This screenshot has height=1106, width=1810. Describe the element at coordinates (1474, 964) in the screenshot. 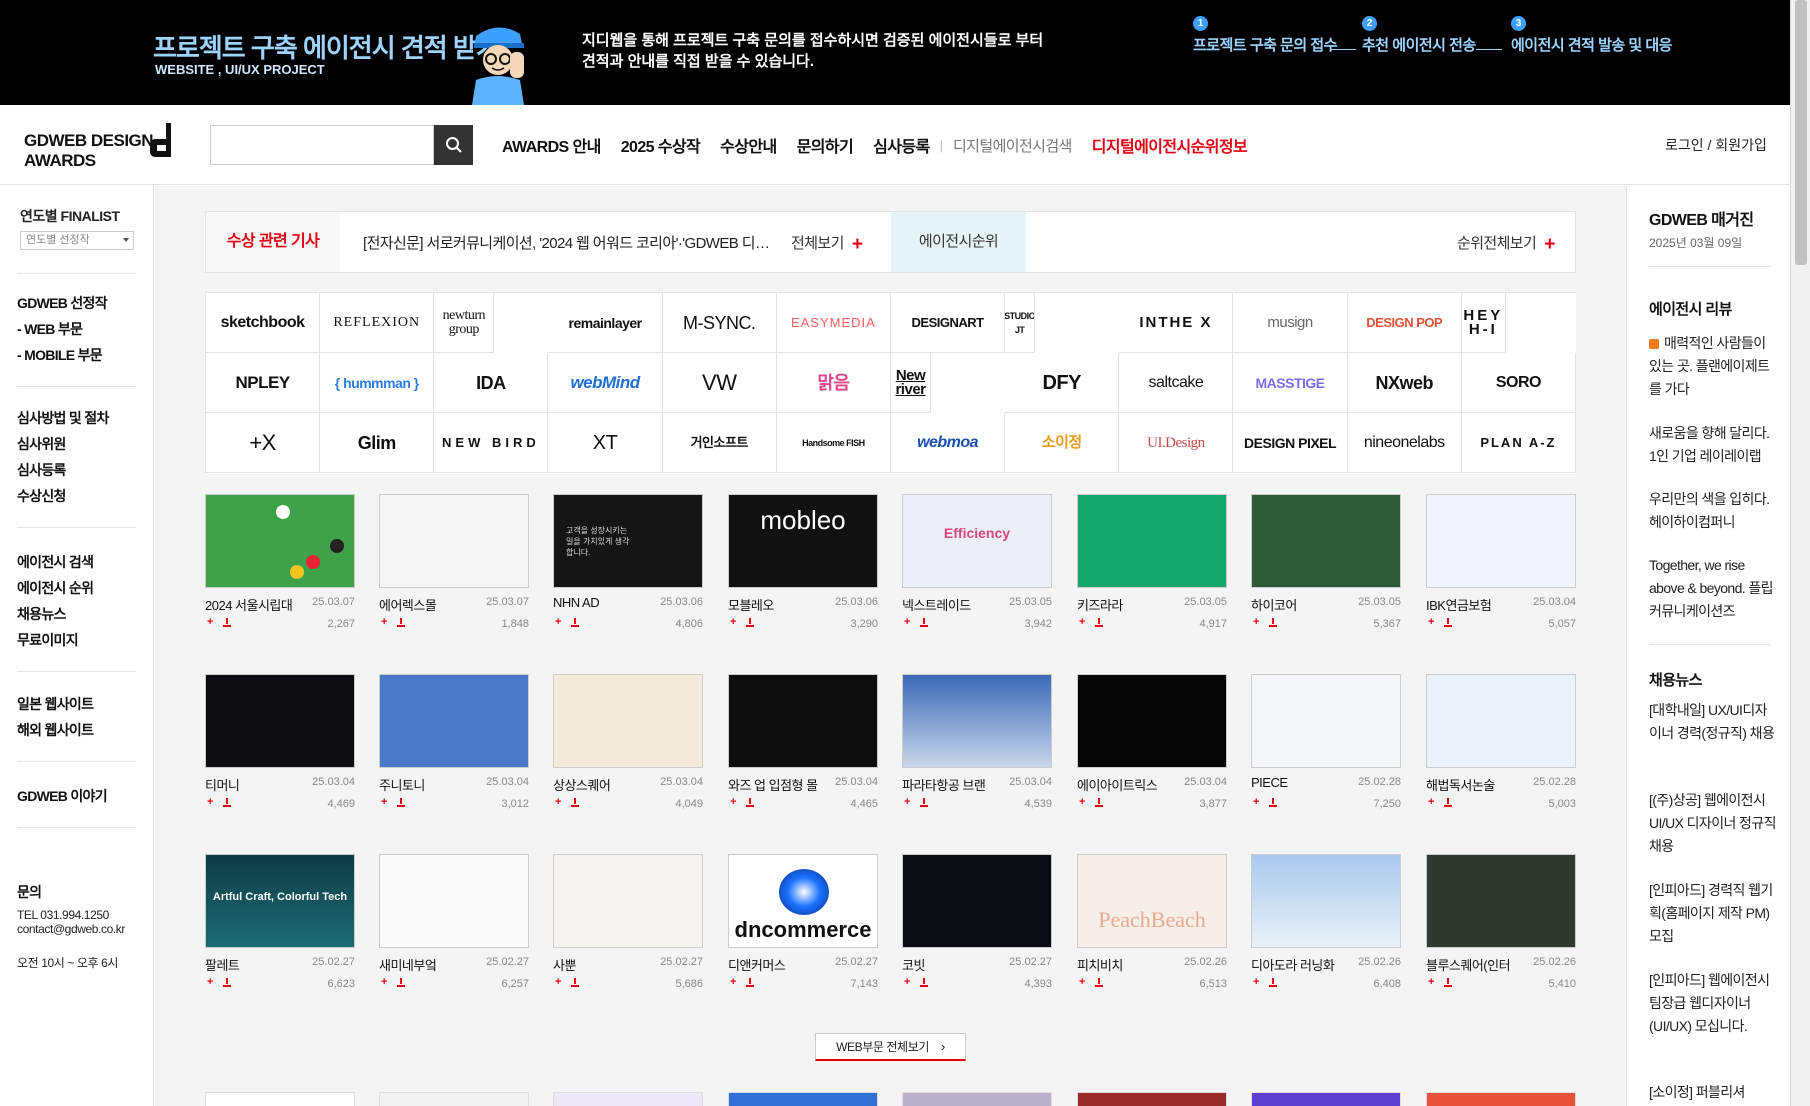

I see `work-title: 블루스퀘어(인터` at that location.